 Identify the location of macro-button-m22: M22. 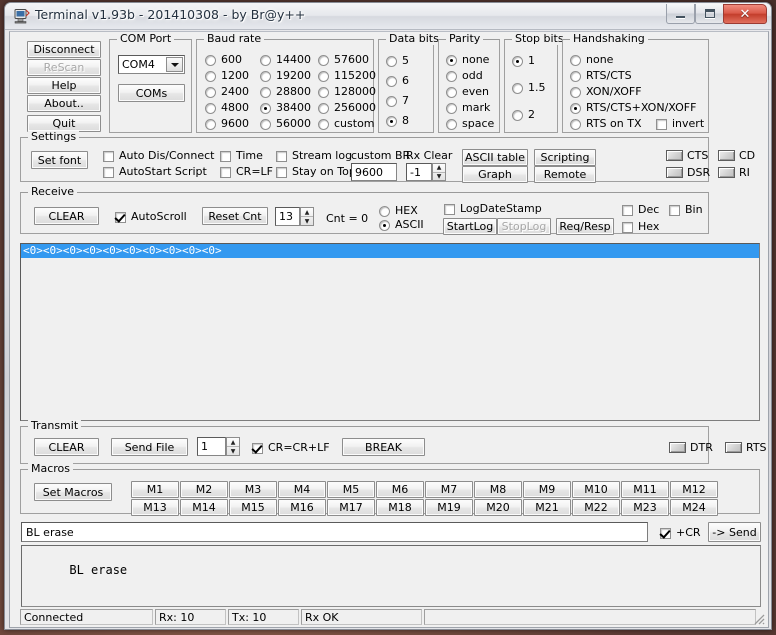
(596, 507).